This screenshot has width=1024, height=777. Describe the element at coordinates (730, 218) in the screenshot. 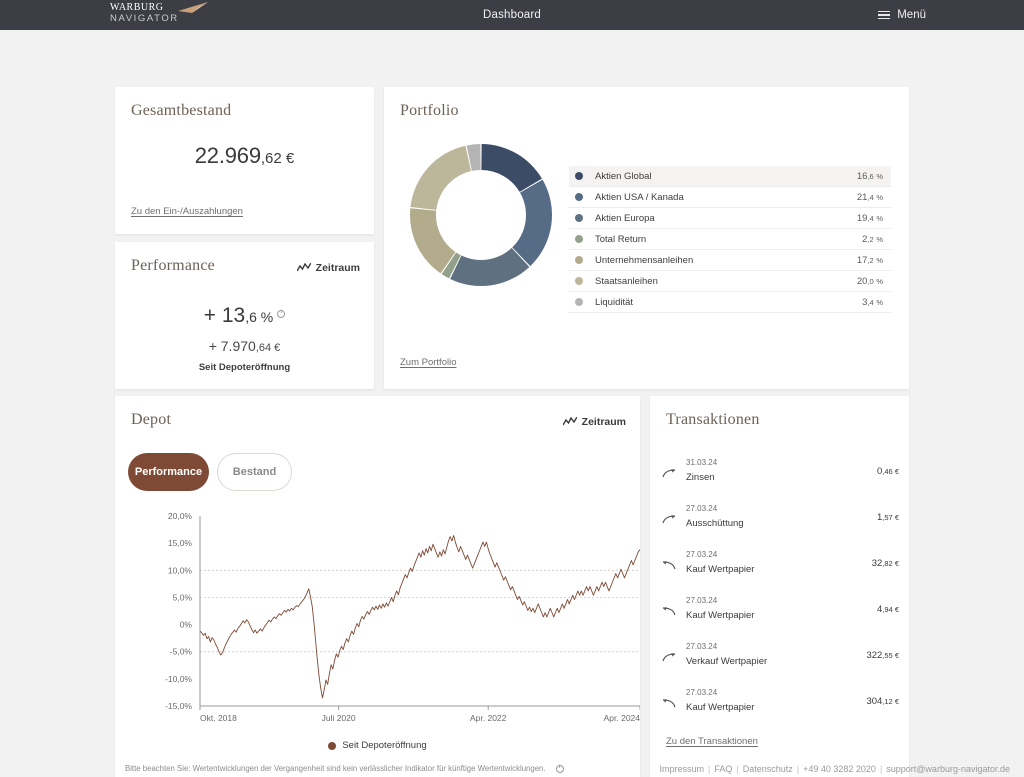

I see `legend-row: Aktien Europa 19,4 %` at that location.